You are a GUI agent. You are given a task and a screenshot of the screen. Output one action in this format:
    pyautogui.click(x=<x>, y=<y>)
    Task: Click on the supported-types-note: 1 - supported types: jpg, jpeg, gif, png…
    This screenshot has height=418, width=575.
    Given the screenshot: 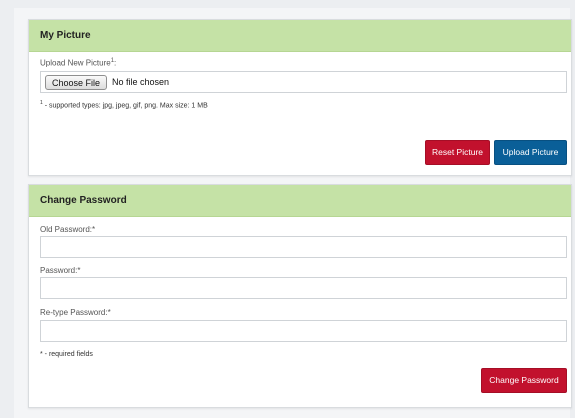 What is the action you would take?
    pyautogui.click(x=124, y=104)
    